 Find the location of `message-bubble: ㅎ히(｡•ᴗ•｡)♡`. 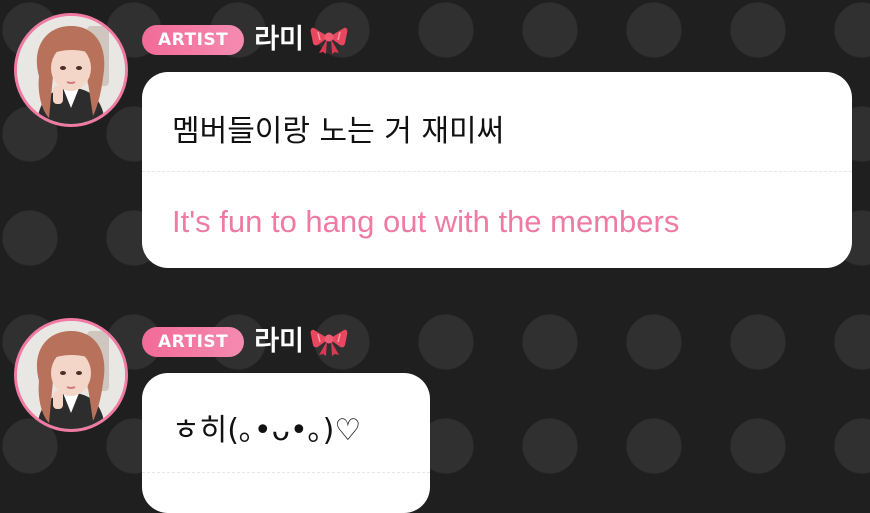

message-bubble: ㅎ히(｡•ᴗ•｡)♡ is located at coordinates (286, 443).